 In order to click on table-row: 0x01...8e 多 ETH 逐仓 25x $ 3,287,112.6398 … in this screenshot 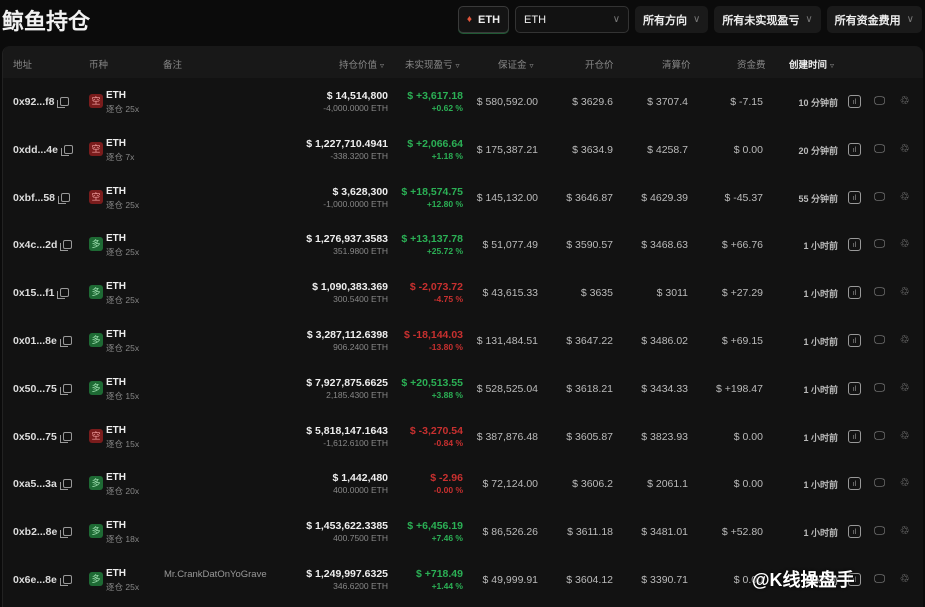, I will do `click(463, 342)`.